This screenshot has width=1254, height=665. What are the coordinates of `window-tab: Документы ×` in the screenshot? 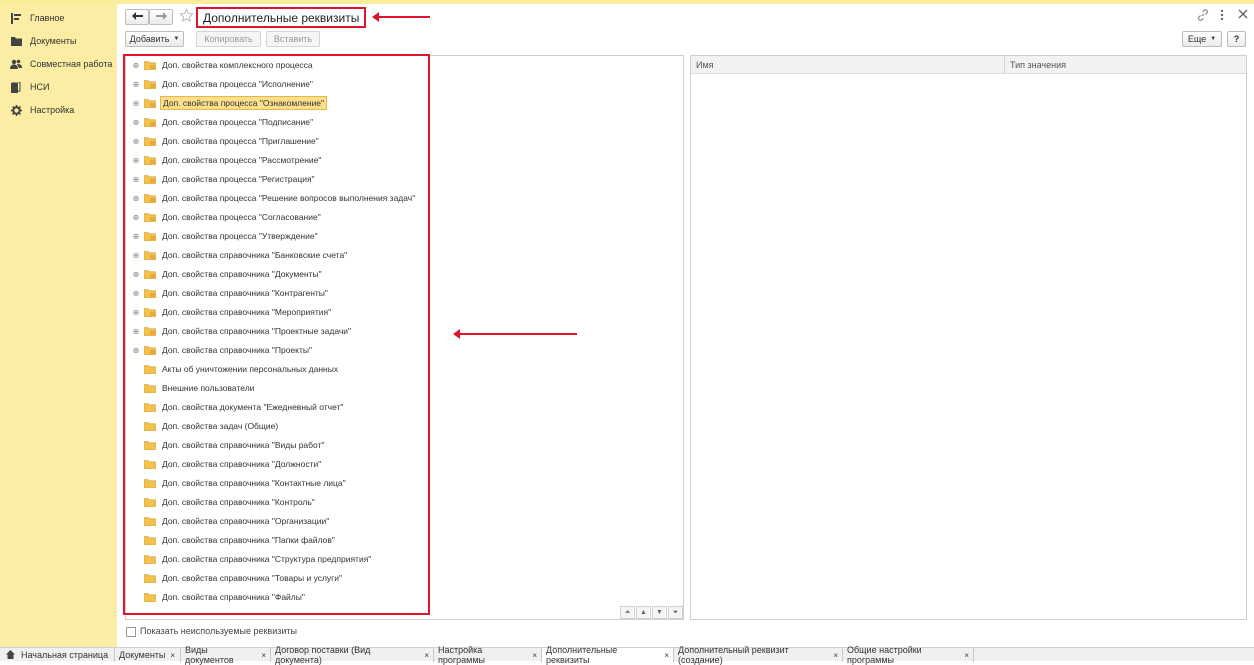 It's located at (148, 655).